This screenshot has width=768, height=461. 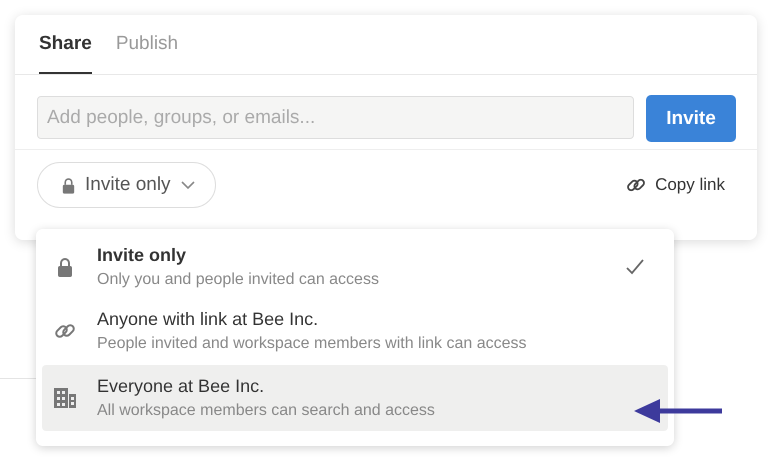 I want to click on option-description: All workspace members can search and access, so click(x=266, y=411).